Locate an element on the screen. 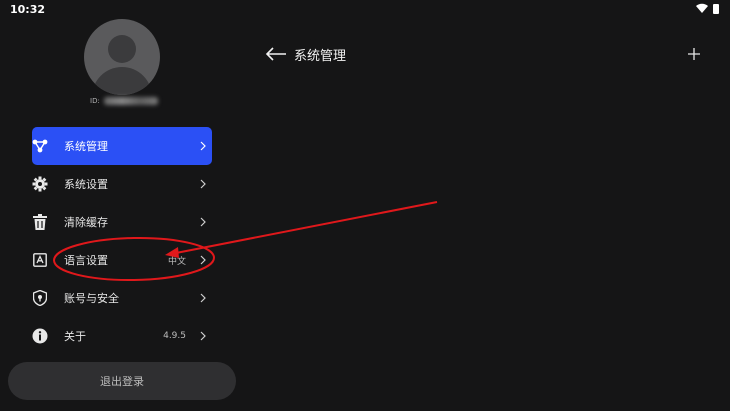 Image resolution: width=730 pixels, height=411 pixels. wifi-icon is located at coordinates (702, 9).